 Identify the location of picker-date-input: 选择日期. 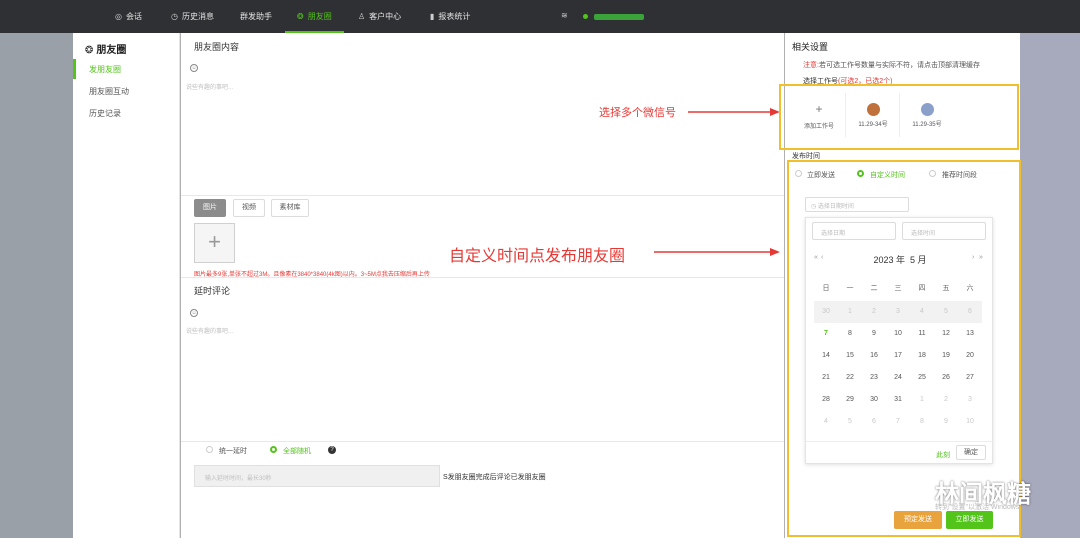
(854, 231).